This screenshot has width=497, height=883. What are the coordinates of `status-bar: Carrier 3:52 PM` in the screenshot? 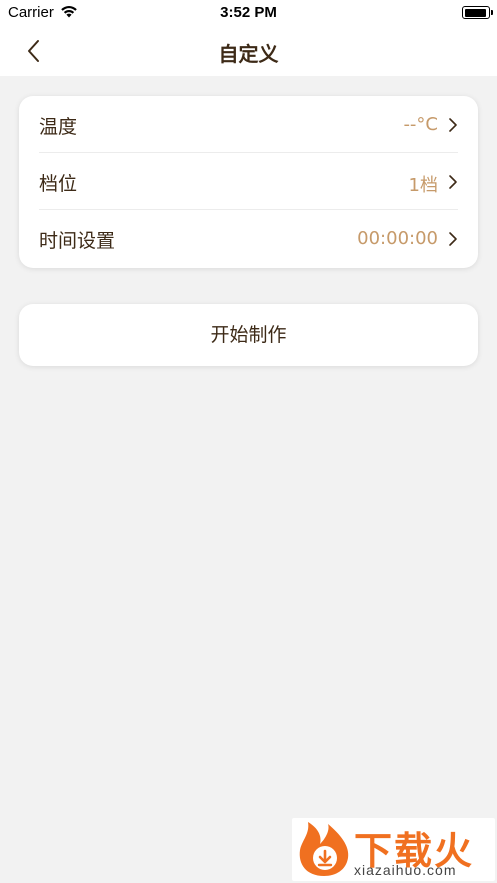 It's located at (248, 13).